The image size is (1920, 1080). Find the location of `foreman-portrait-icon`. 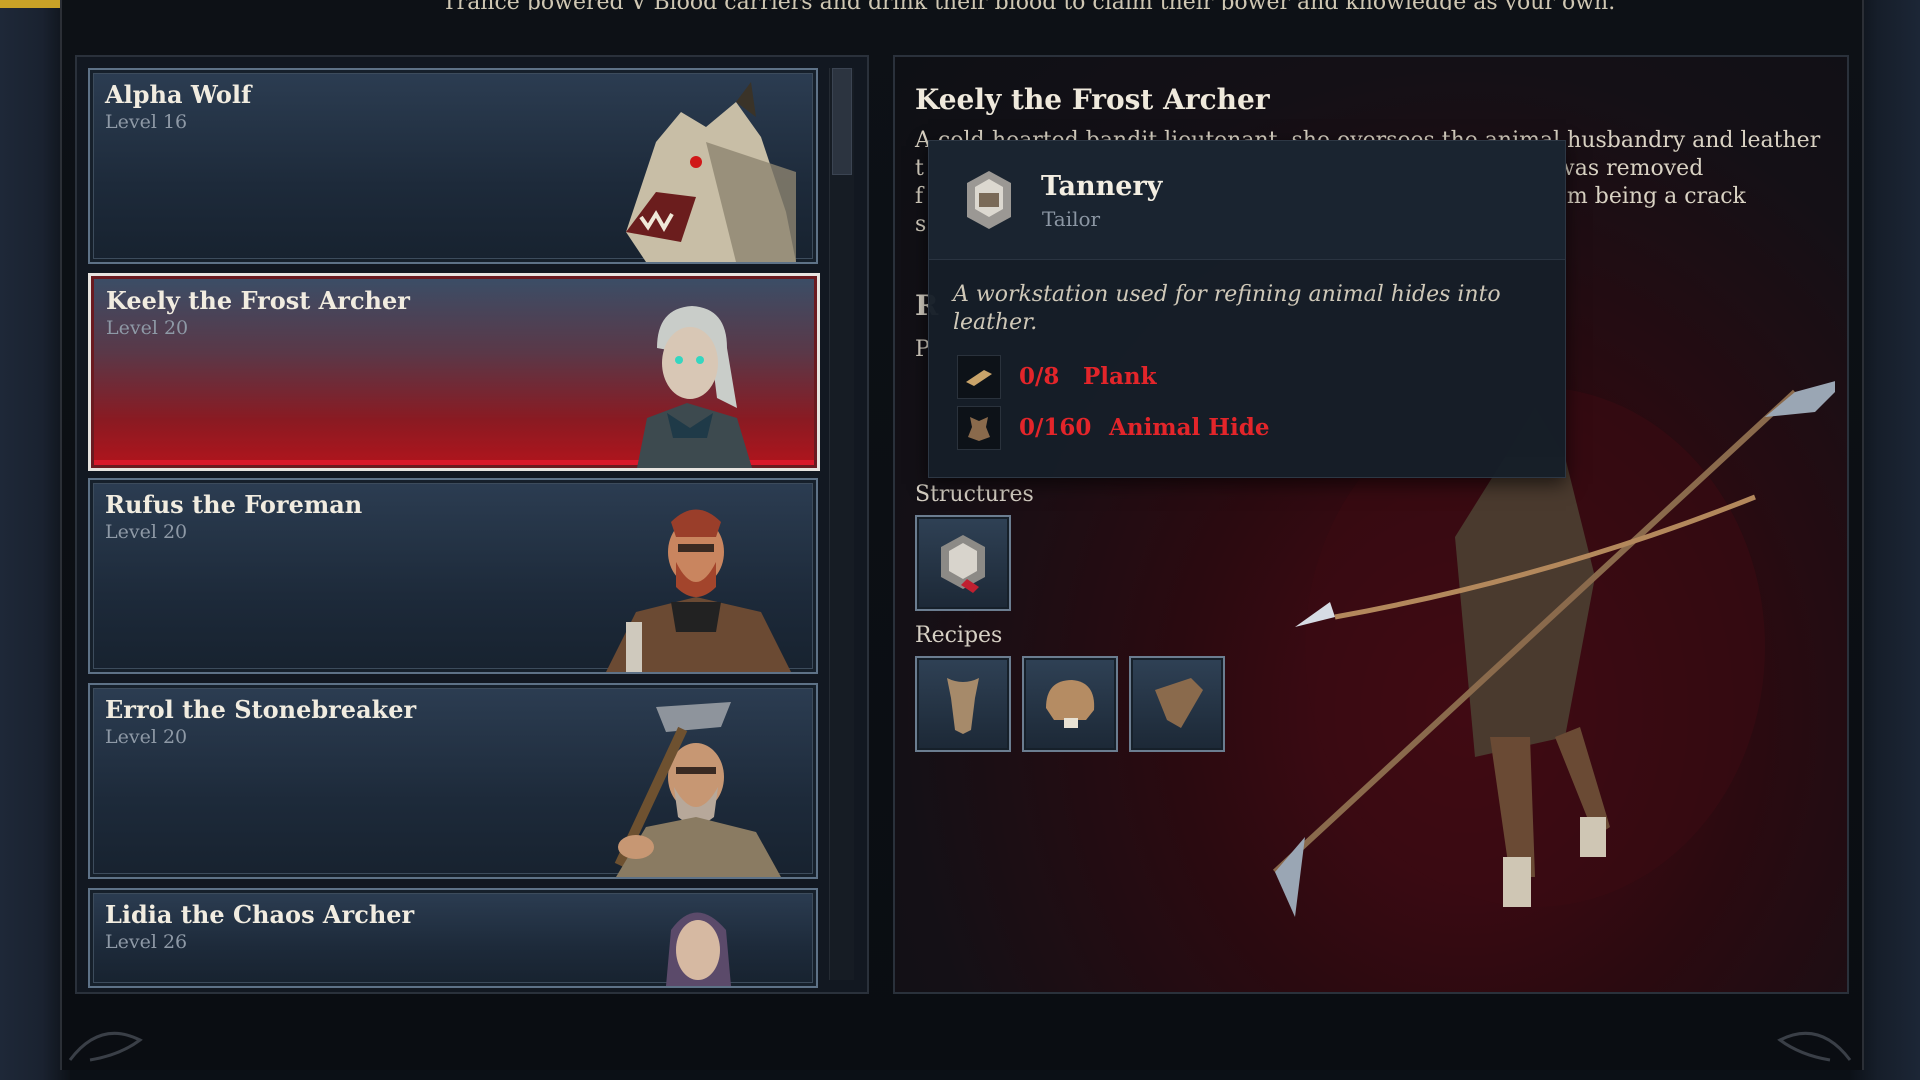

foreman-portrait-icon is located at coordinates (698, 590).